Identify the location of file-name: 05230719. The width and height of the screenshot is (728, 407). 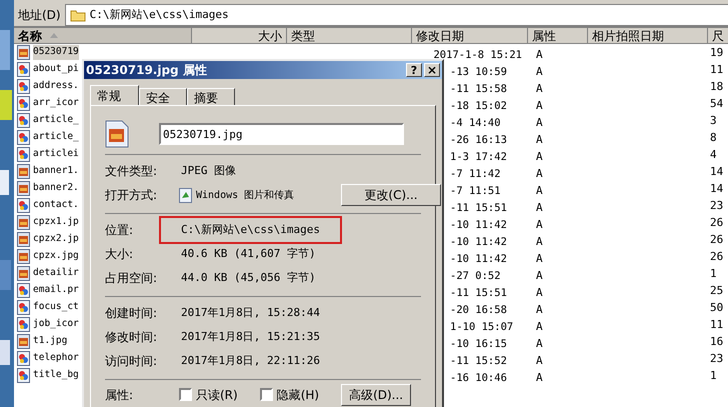
(56, 52).